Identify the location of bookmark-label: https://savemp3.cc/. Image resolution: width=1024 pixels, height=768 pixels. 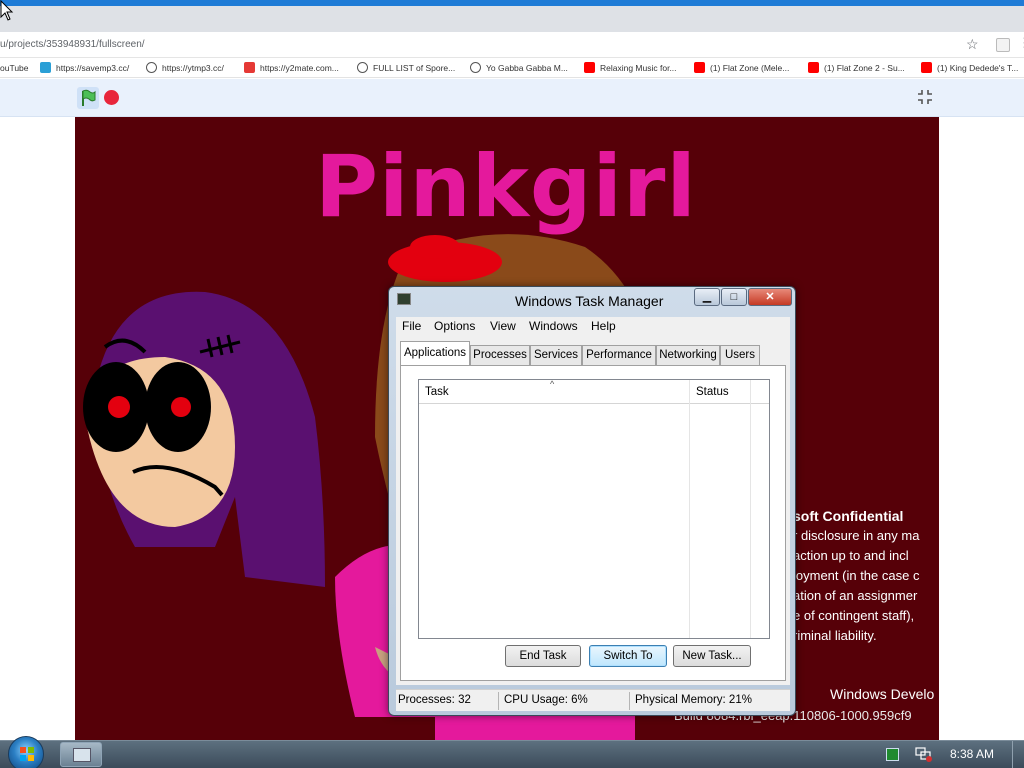
(93, 68).